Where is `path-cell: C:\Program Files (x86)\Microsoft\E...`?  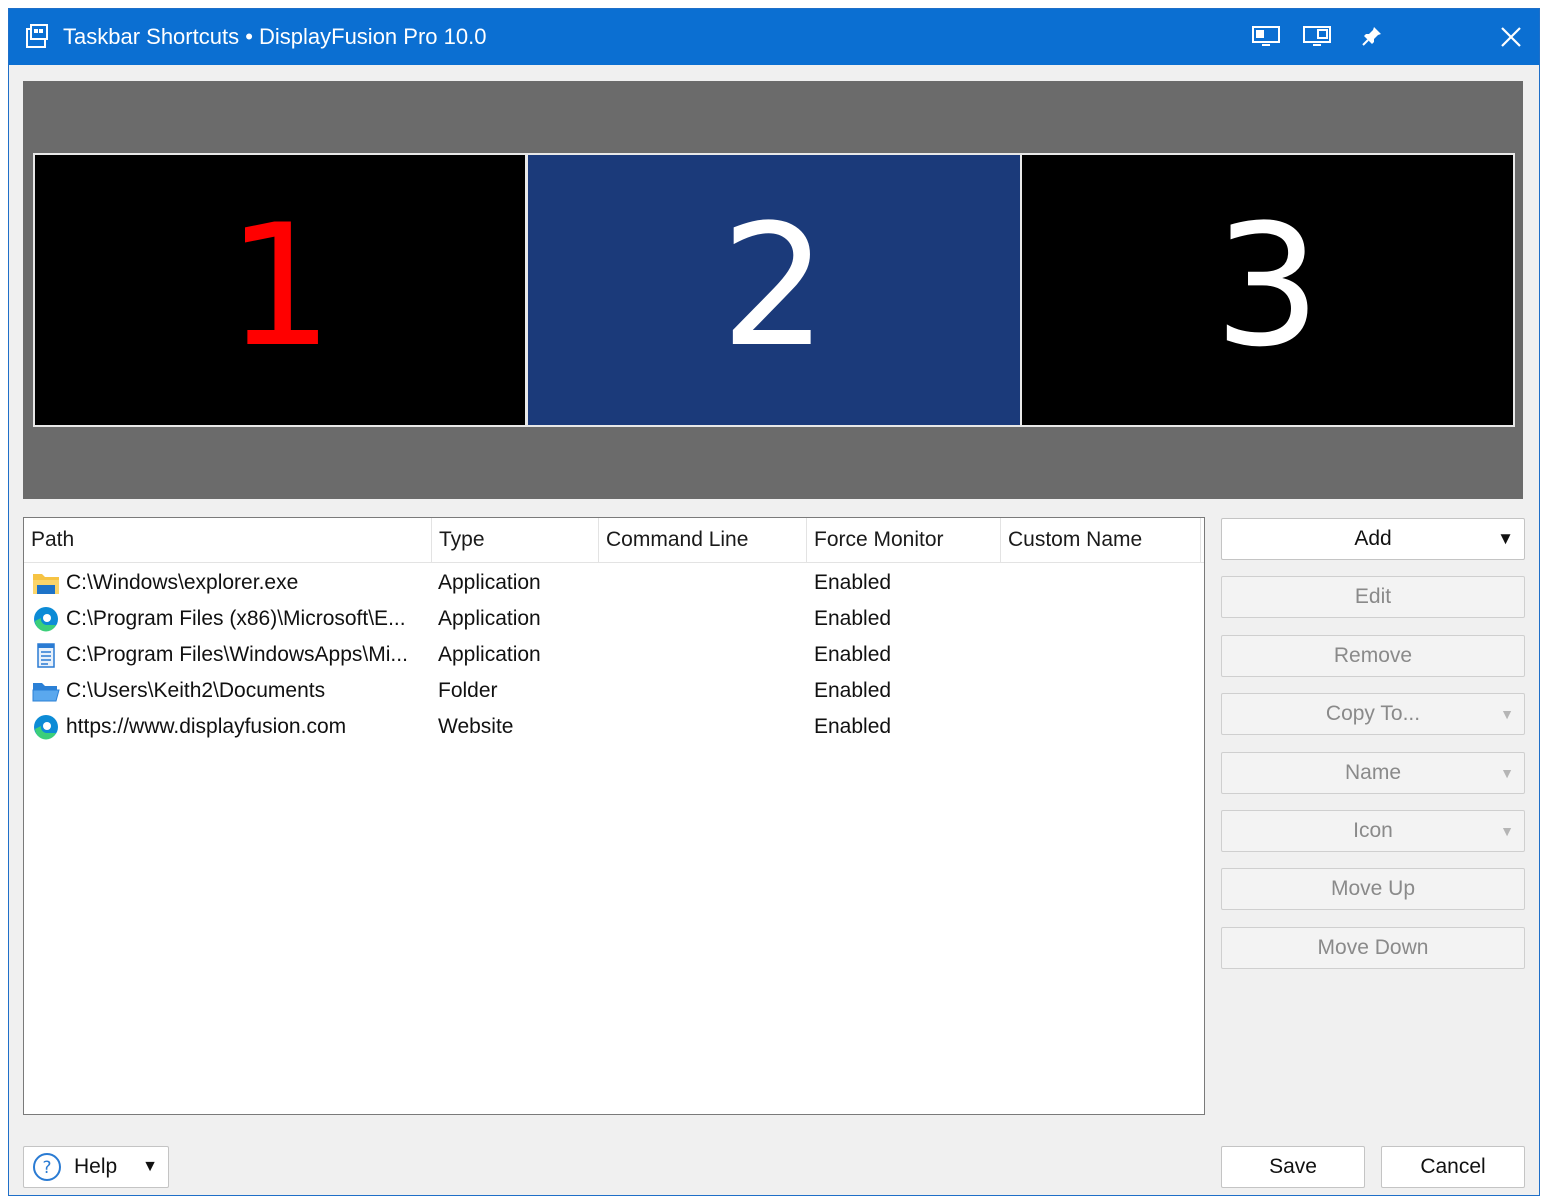
path-cell: C:\Program Files (x86)\Microsoft\E... is located at coordinates (236, 618).